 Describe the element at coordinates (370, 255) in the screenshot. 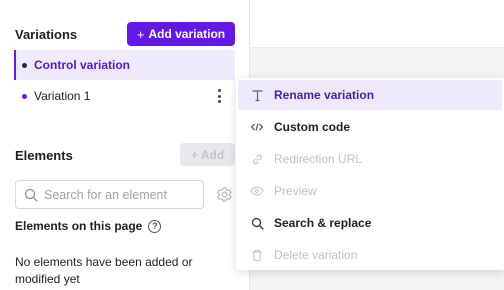

I see `menu-item-delete-variation: Delete variation` at that location.